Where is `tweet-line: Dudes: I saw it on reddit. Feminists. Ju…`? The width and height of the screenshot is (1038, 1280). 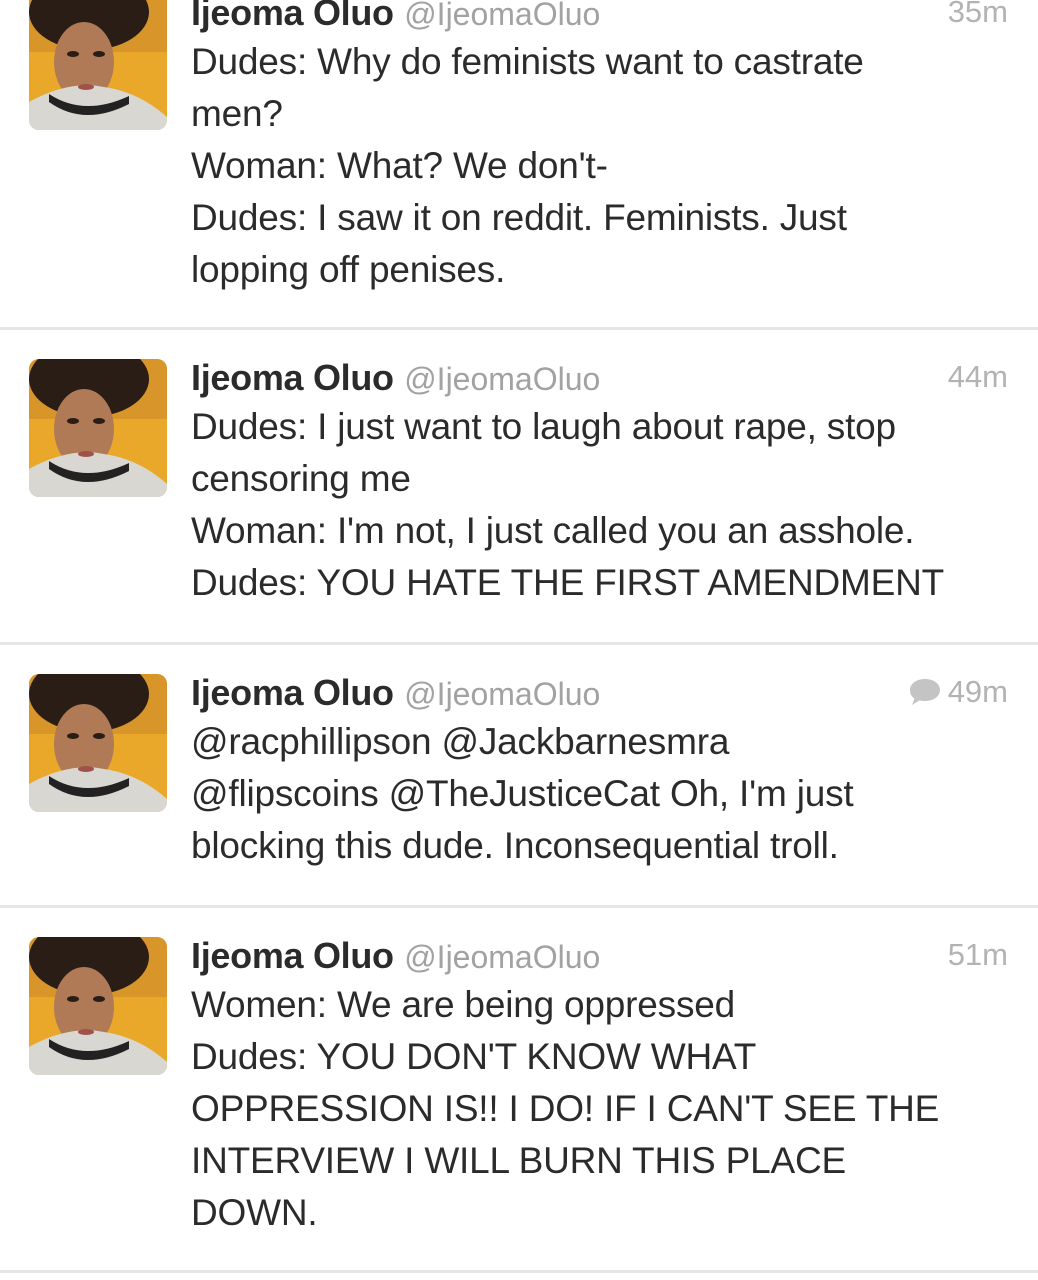
tweet-line: Dudes: I saw it on reddit. Feminists. Ju… is located at coordinates (519, 217).